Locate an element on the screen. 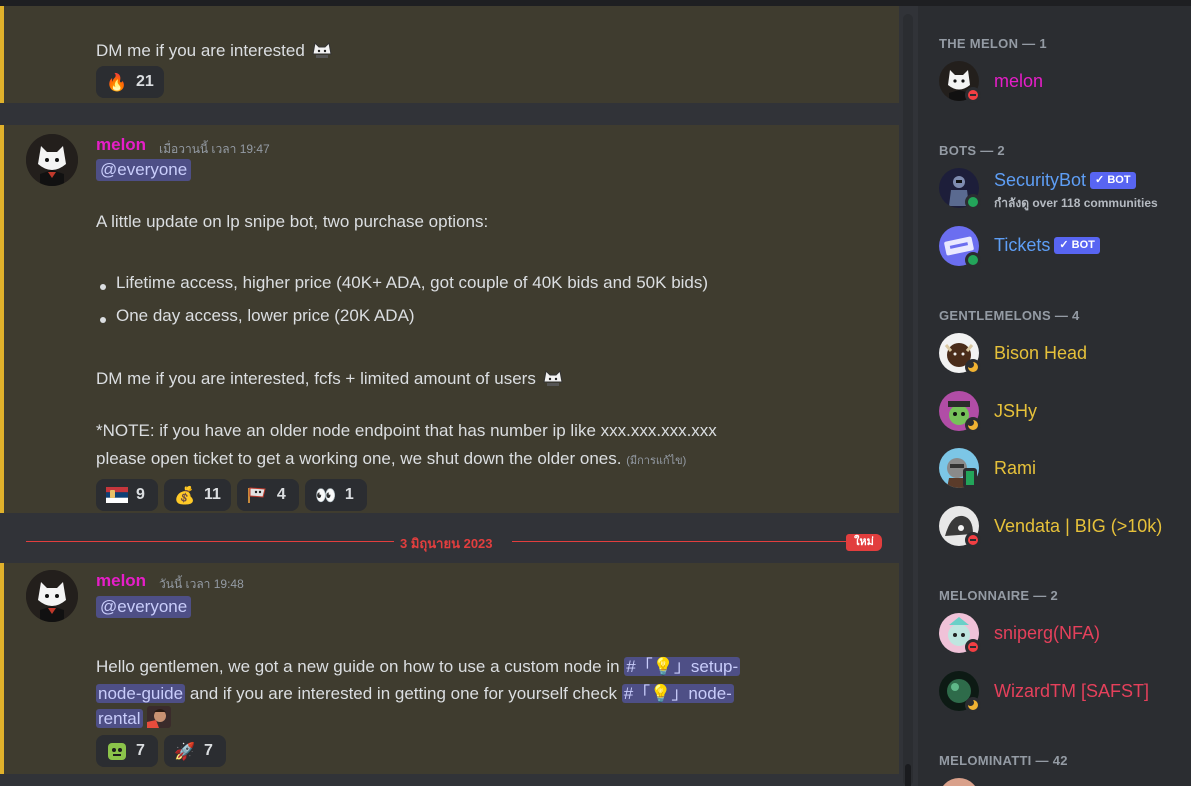 The image size is (1191, 786). member-name: melon is located at coordinates (1019, 81).